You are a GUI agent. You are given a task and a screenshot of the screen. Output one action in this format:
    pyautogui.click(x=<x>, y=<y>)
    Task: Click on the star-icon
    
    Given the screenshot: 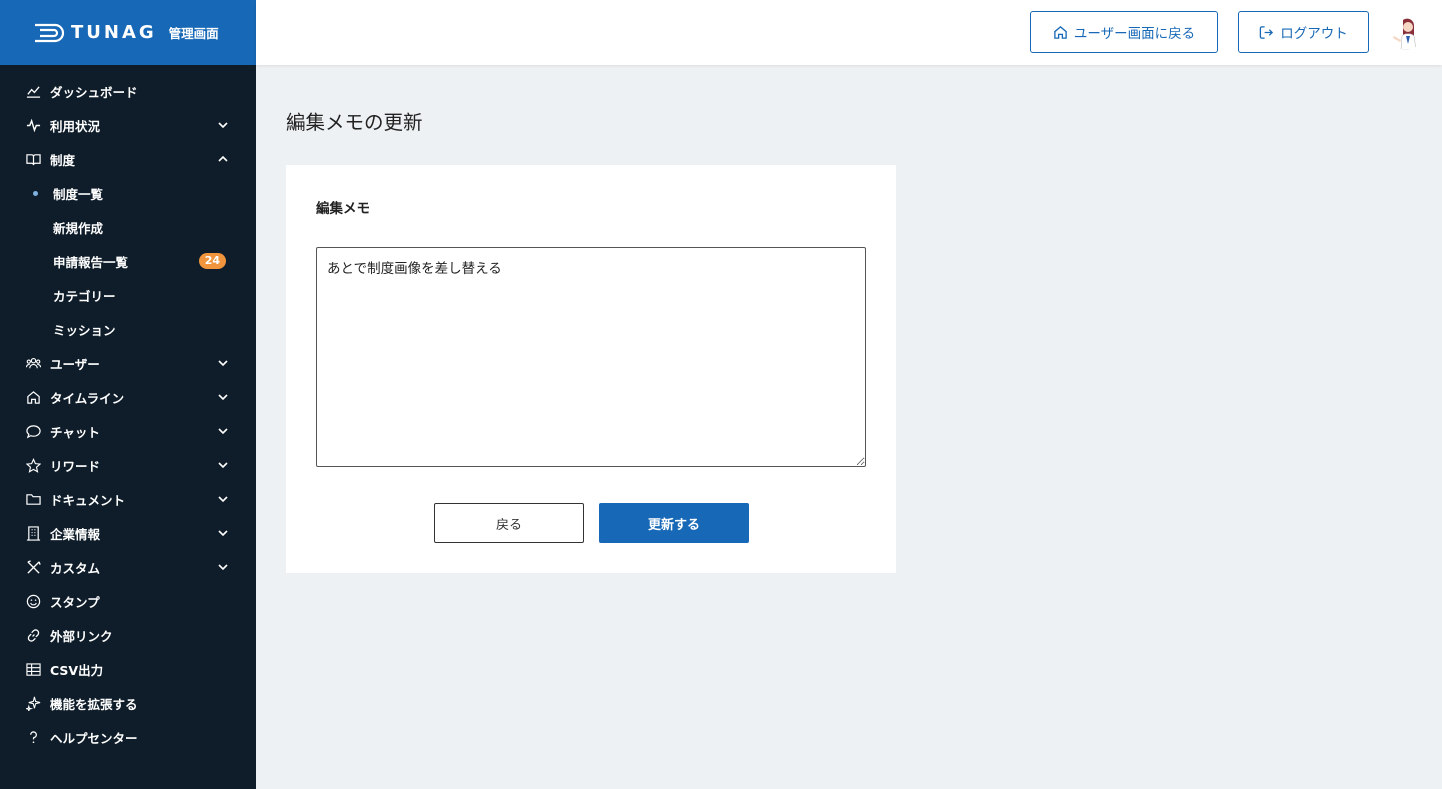 What is the action you would take?
    pyautogui.click(x=33, y=465)
    